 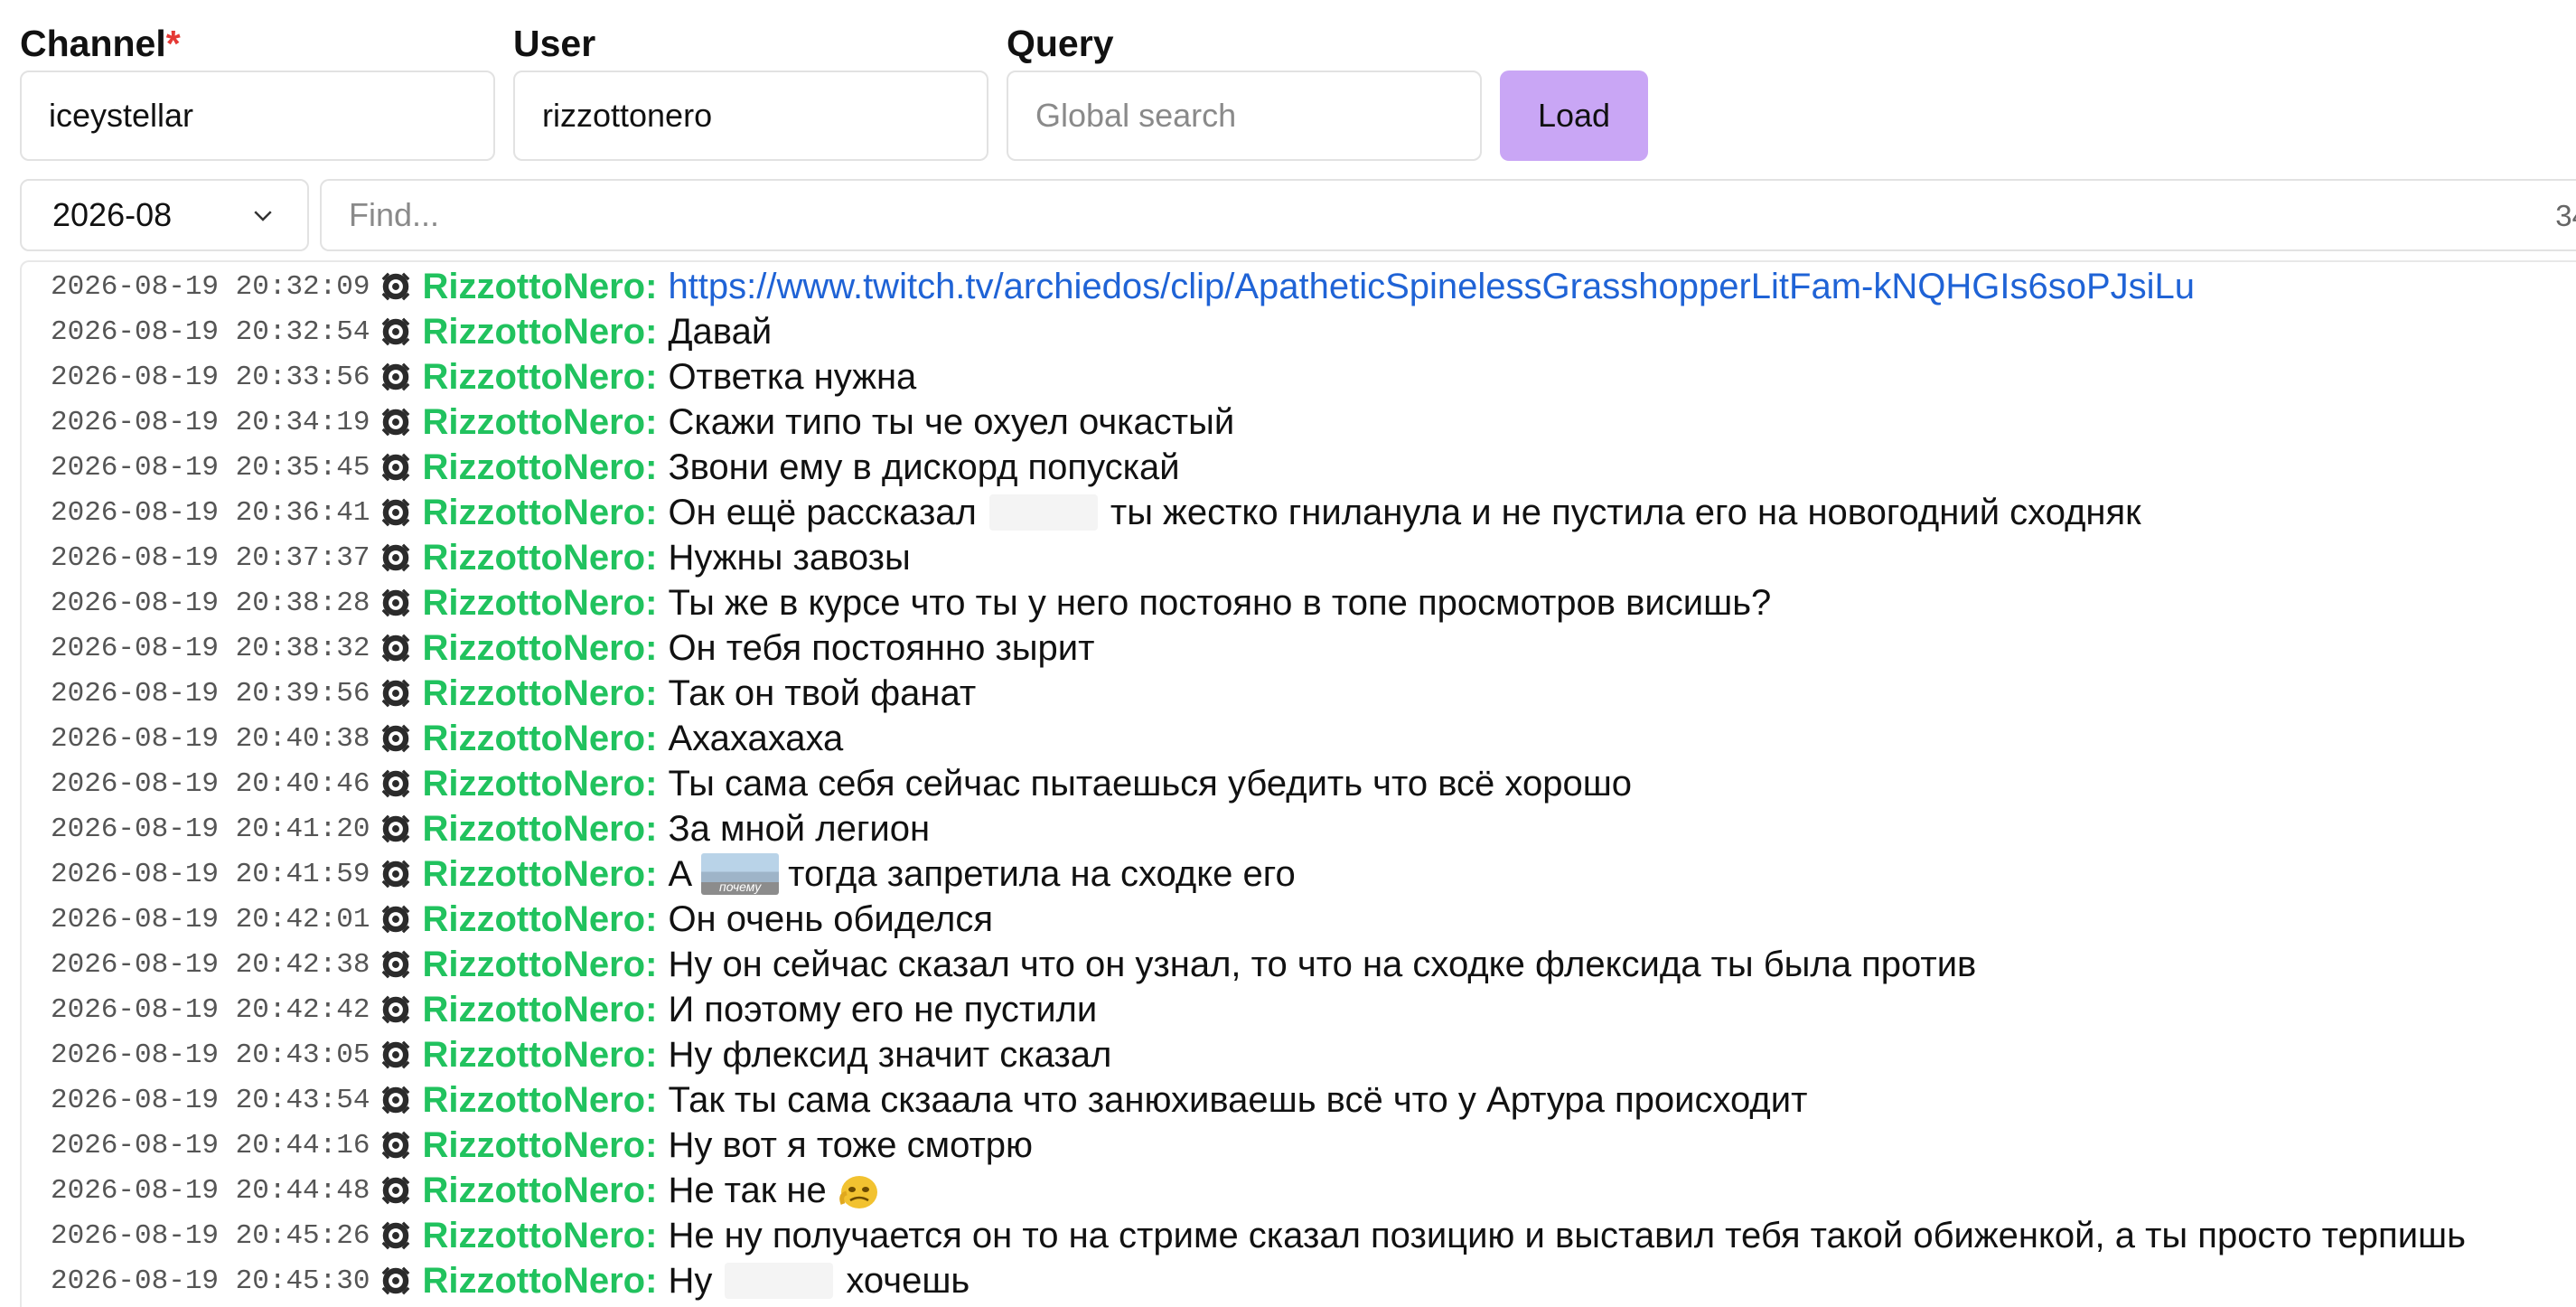 I want to click on emoji-face-icon, so click(x=859, y=1190).